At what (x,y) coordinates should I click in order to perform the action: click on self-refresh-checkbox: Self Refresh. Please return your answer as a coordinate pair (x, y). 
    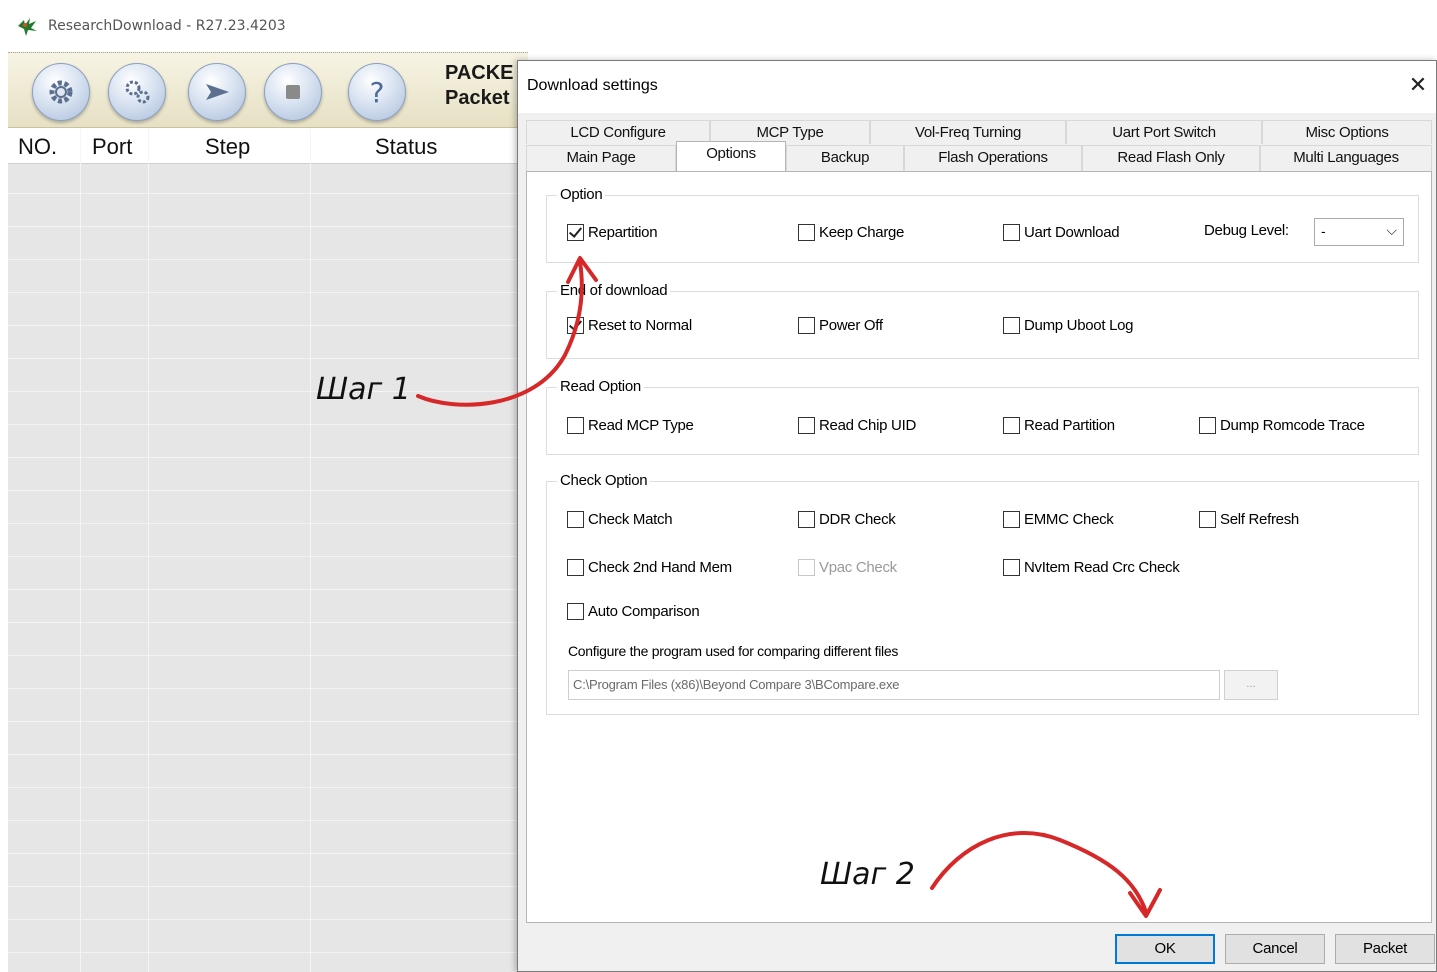
    Looking at the image, I should click on (1249, 519).